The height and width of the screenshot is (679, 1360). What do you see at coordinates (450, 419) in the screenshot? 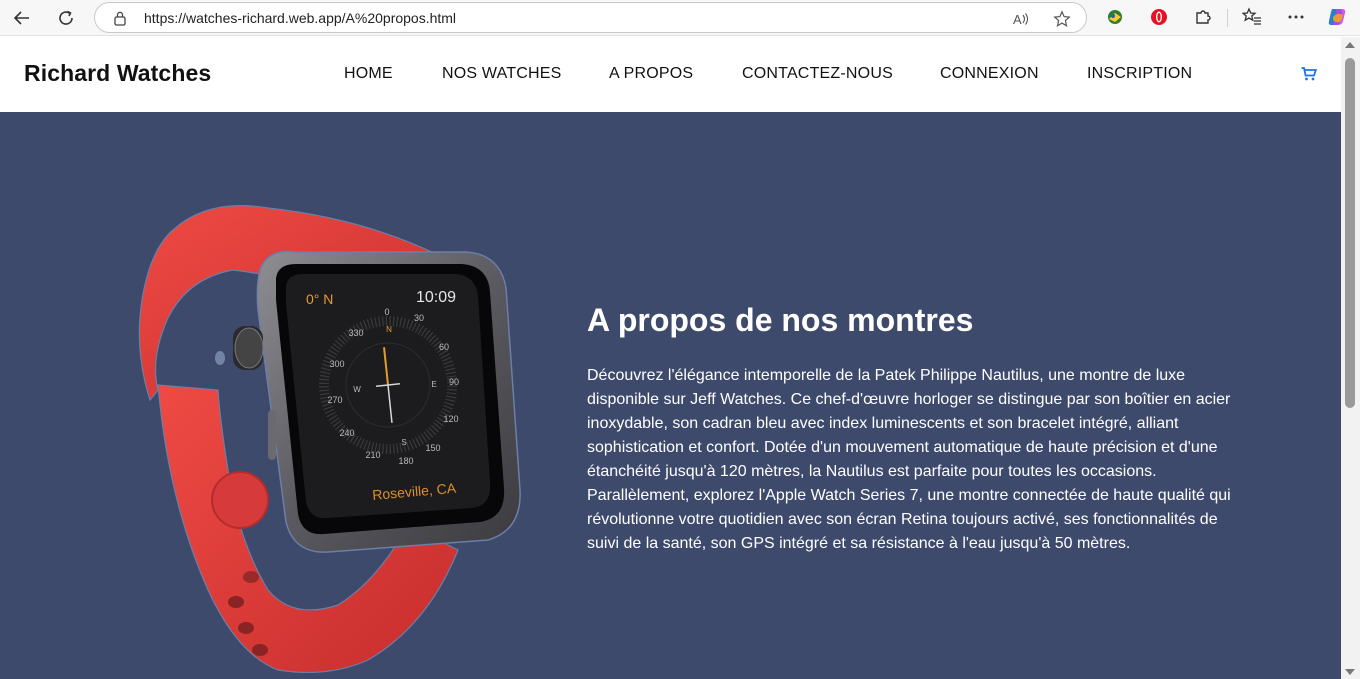
I see `compass-number: 120` at bounding box center [450, 419].